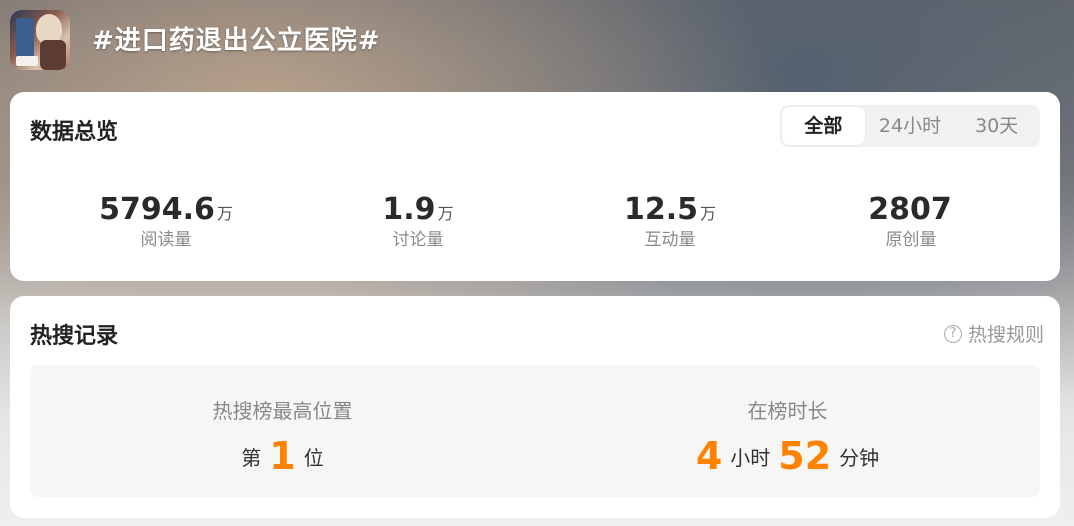 This screenshot has width=1074, height=526. Describe the element at coordinates (952, 333) in the screenshot. I see `question-circle-icon: ?` at that location.